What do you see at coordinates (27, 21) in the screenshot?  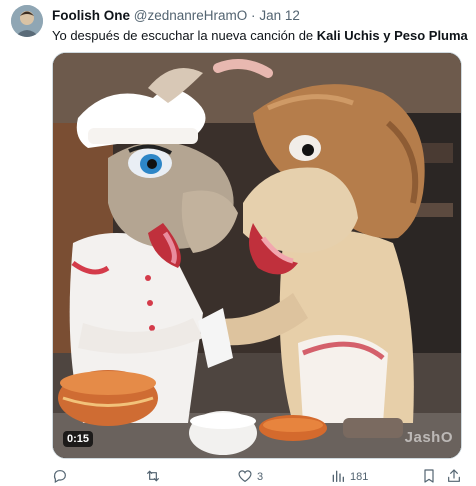 I see `avatar` at bounding box center [27, 21].